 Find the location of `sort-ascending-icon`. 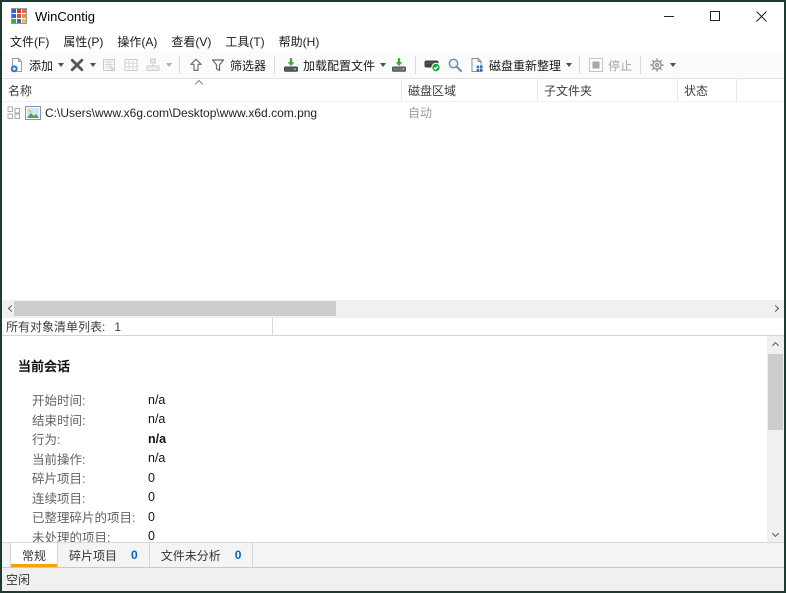

sort-ascending-icon is located at coordinates (199, 84).